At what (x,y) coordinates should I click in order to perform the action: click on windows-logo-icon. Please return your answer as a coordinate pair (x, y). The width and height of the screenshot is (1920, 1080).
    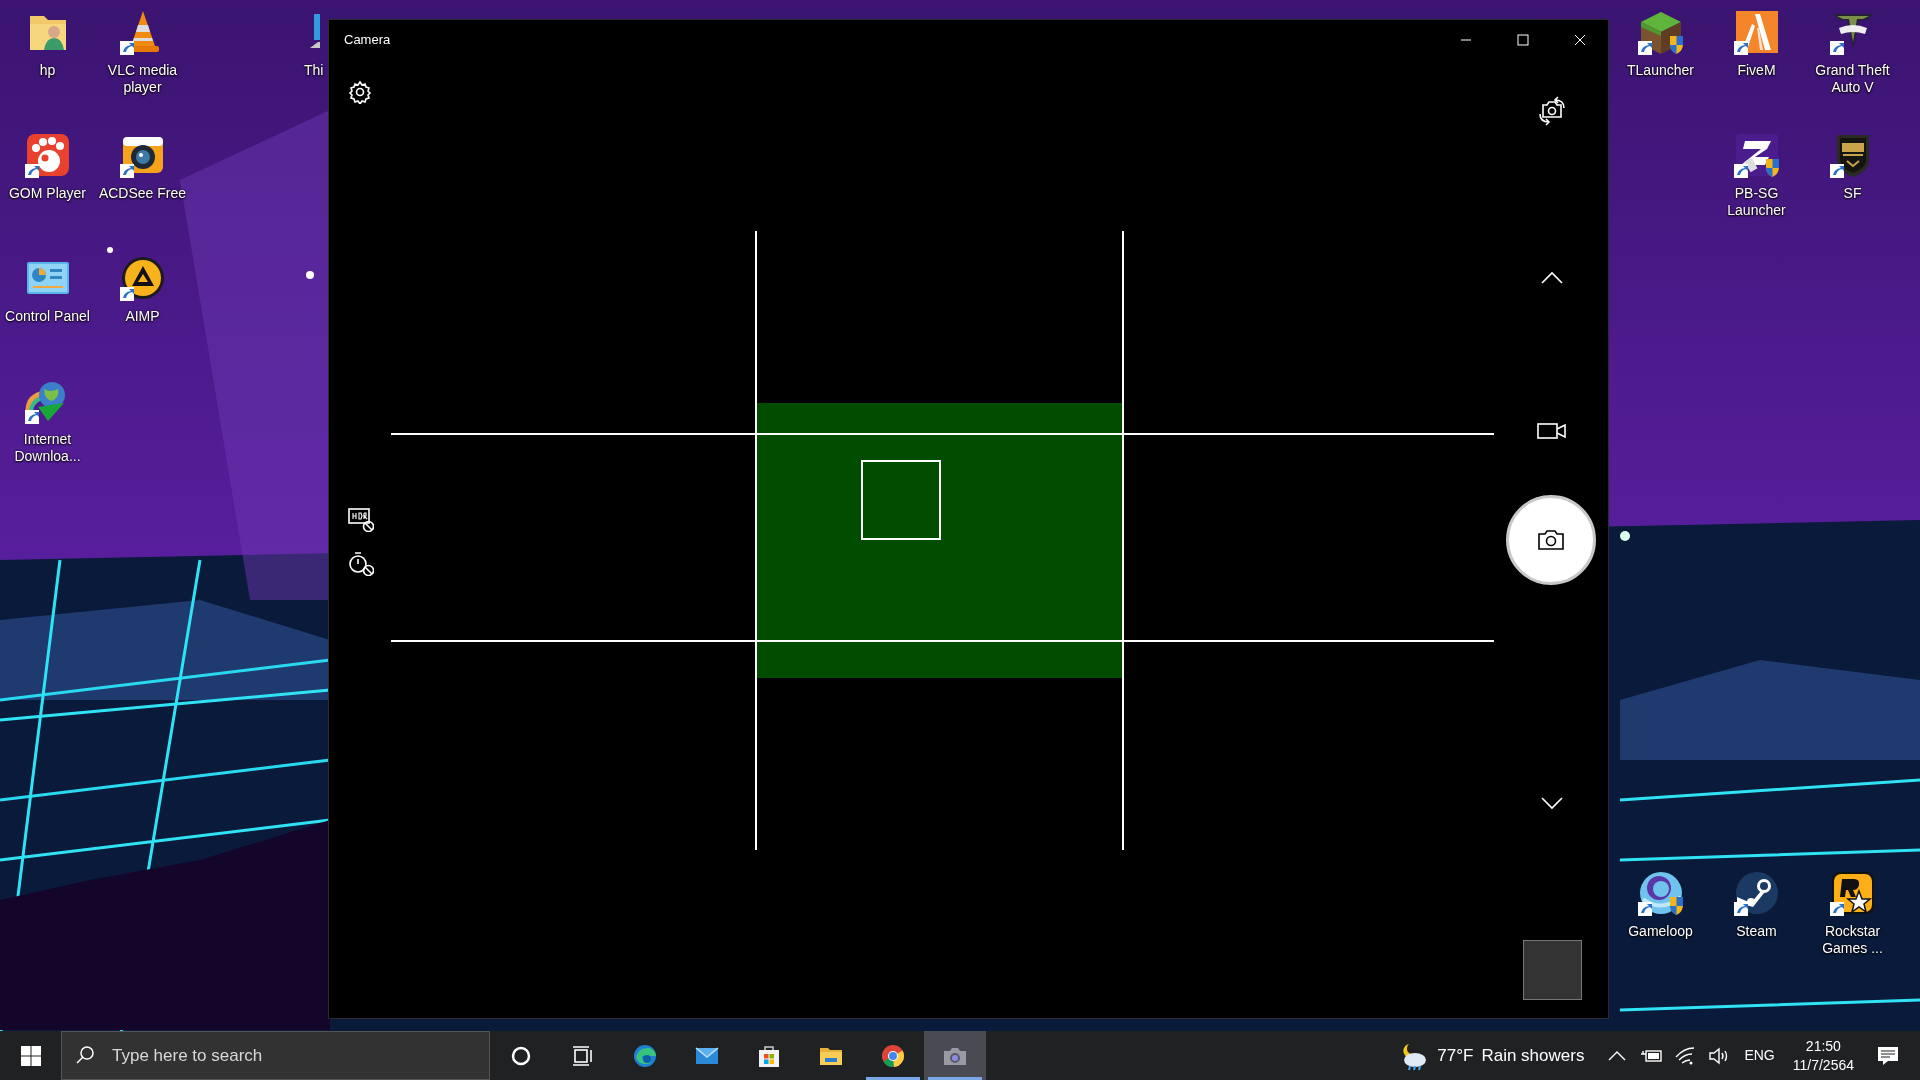
    Looking at the image, I should click on (30, 1055).